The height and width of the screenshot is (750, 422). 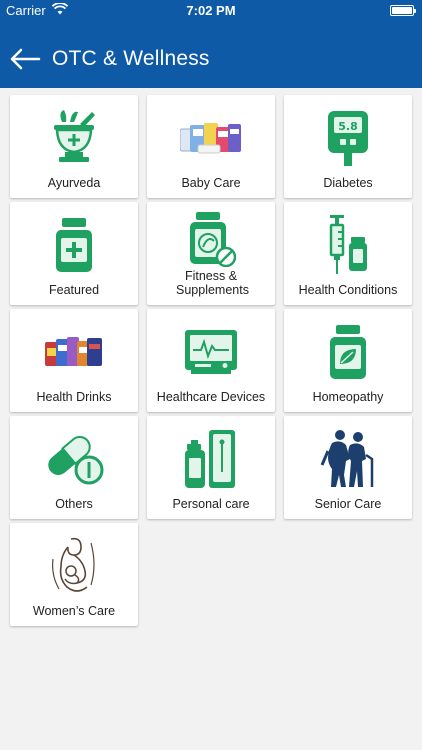 I want to click on category-tile-health-conditions: Health Conditions, so click(x=348, y=253).